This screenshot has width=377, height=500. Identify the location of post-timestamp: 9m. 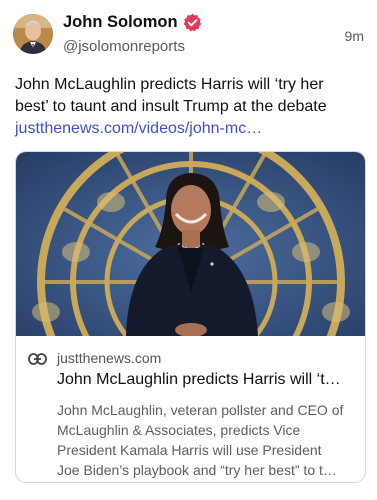
(354, 36).